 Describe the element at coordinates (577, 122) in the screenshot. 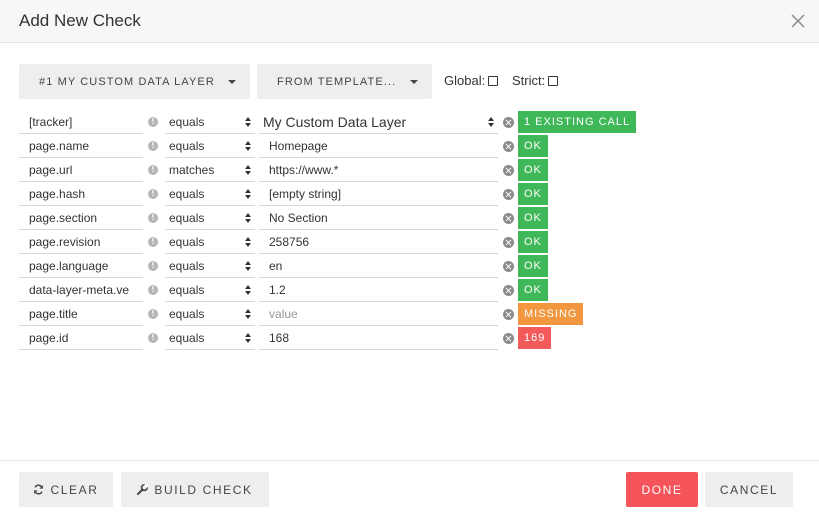

I see `status-badge: 1 EXISTING CALL` at that location.